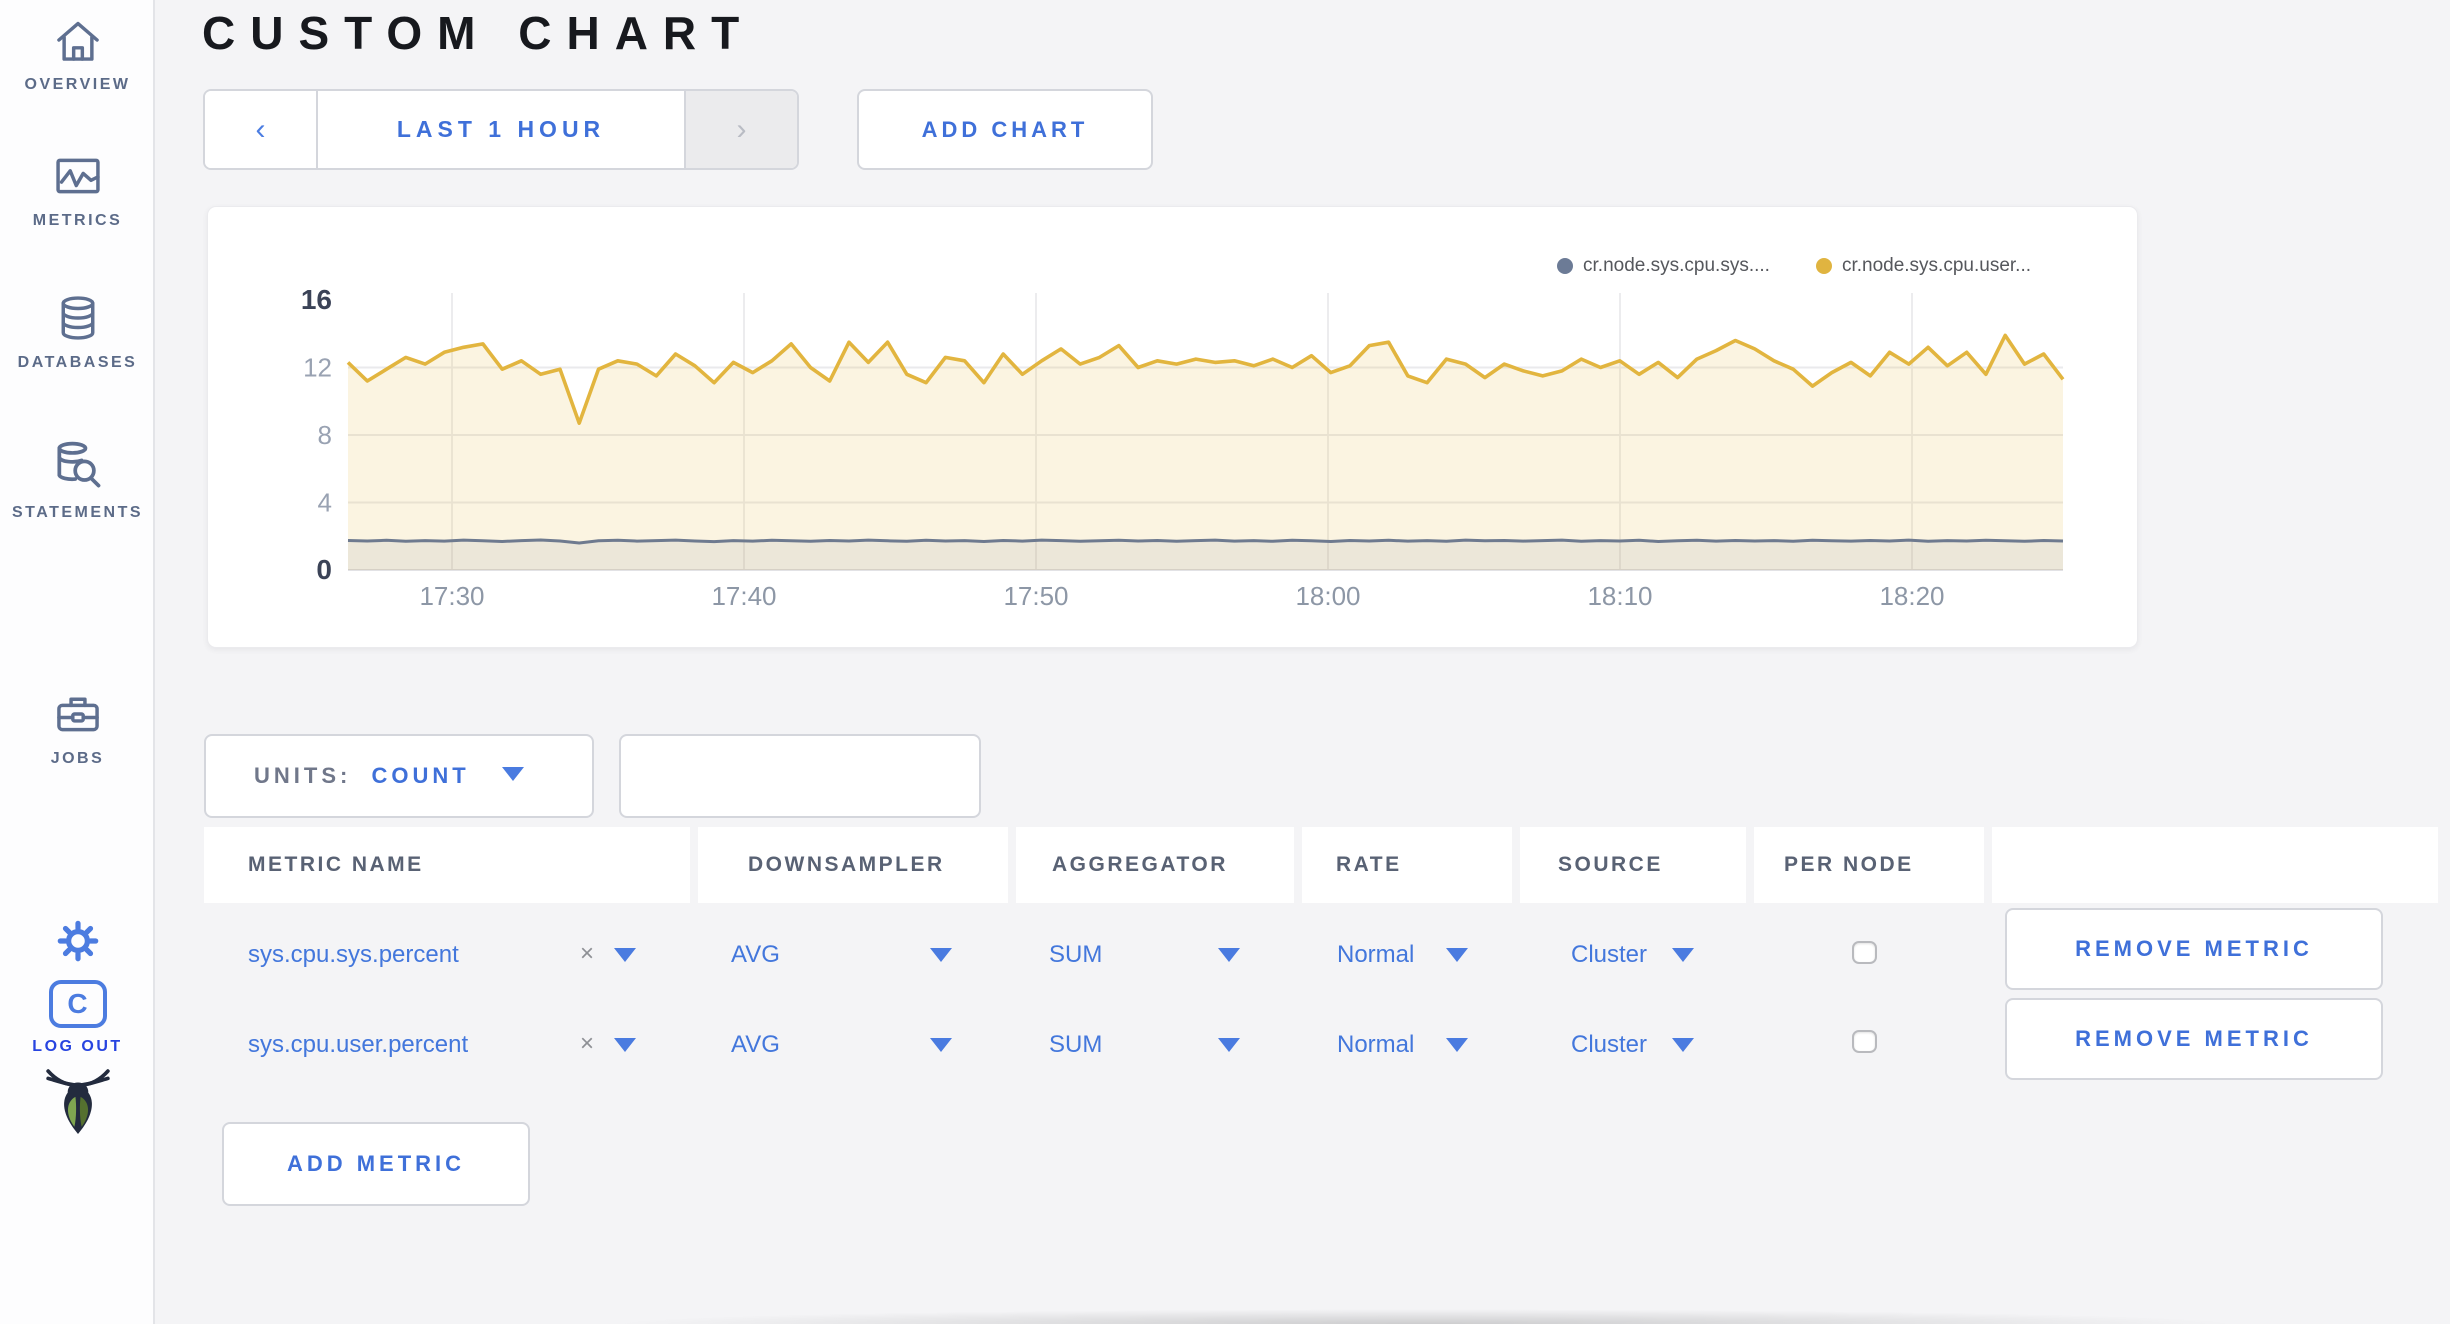 The width and height of the screenshot is (2450, 1324). What do you see at coordinates (261, 129) in the screenshot?
I see `time-range-prev-button: ‹` at bounding box center [261, 129].